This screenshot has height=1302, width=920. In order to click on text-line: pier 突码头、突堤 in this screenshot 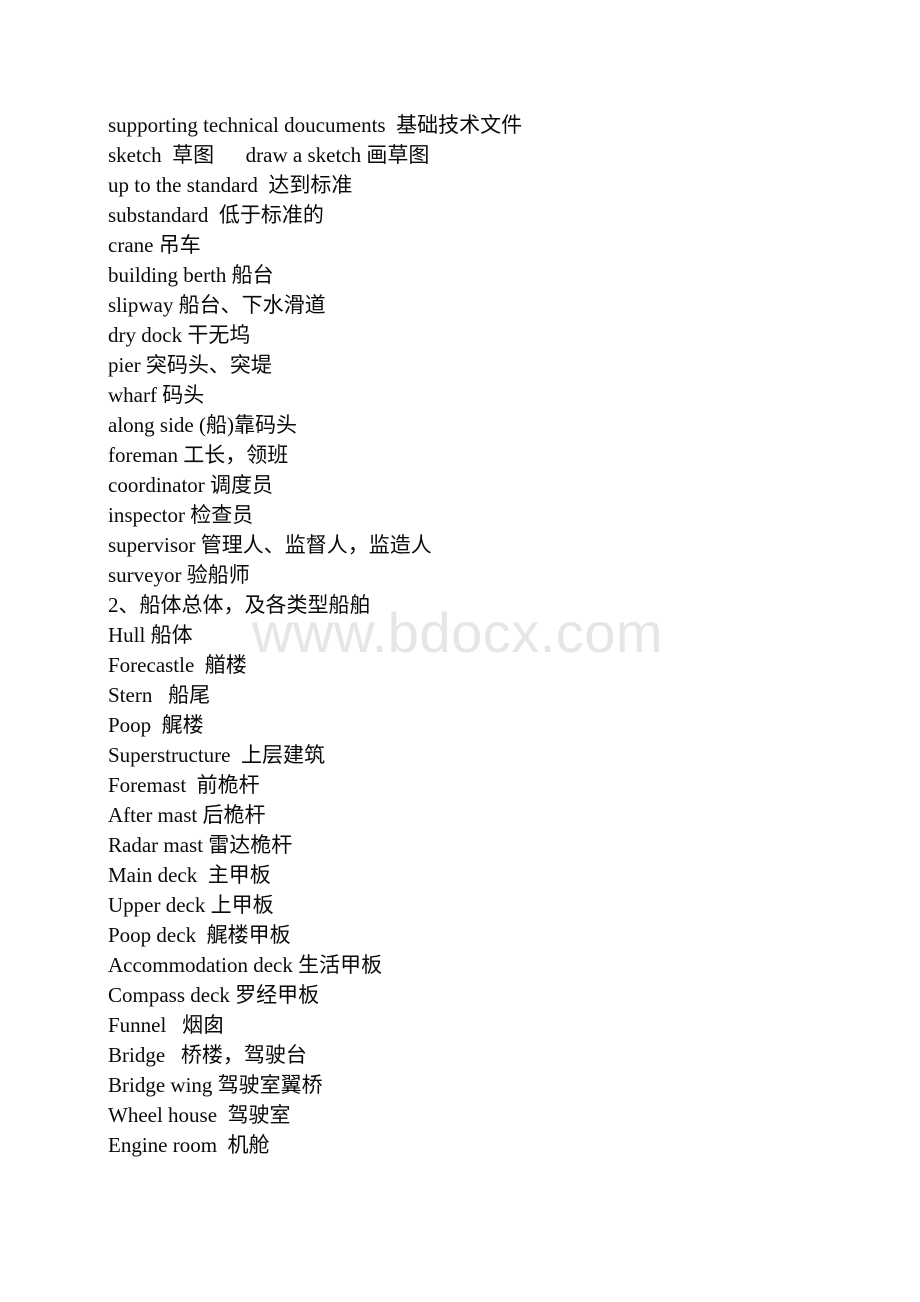, I will do `click(190, 365)`.